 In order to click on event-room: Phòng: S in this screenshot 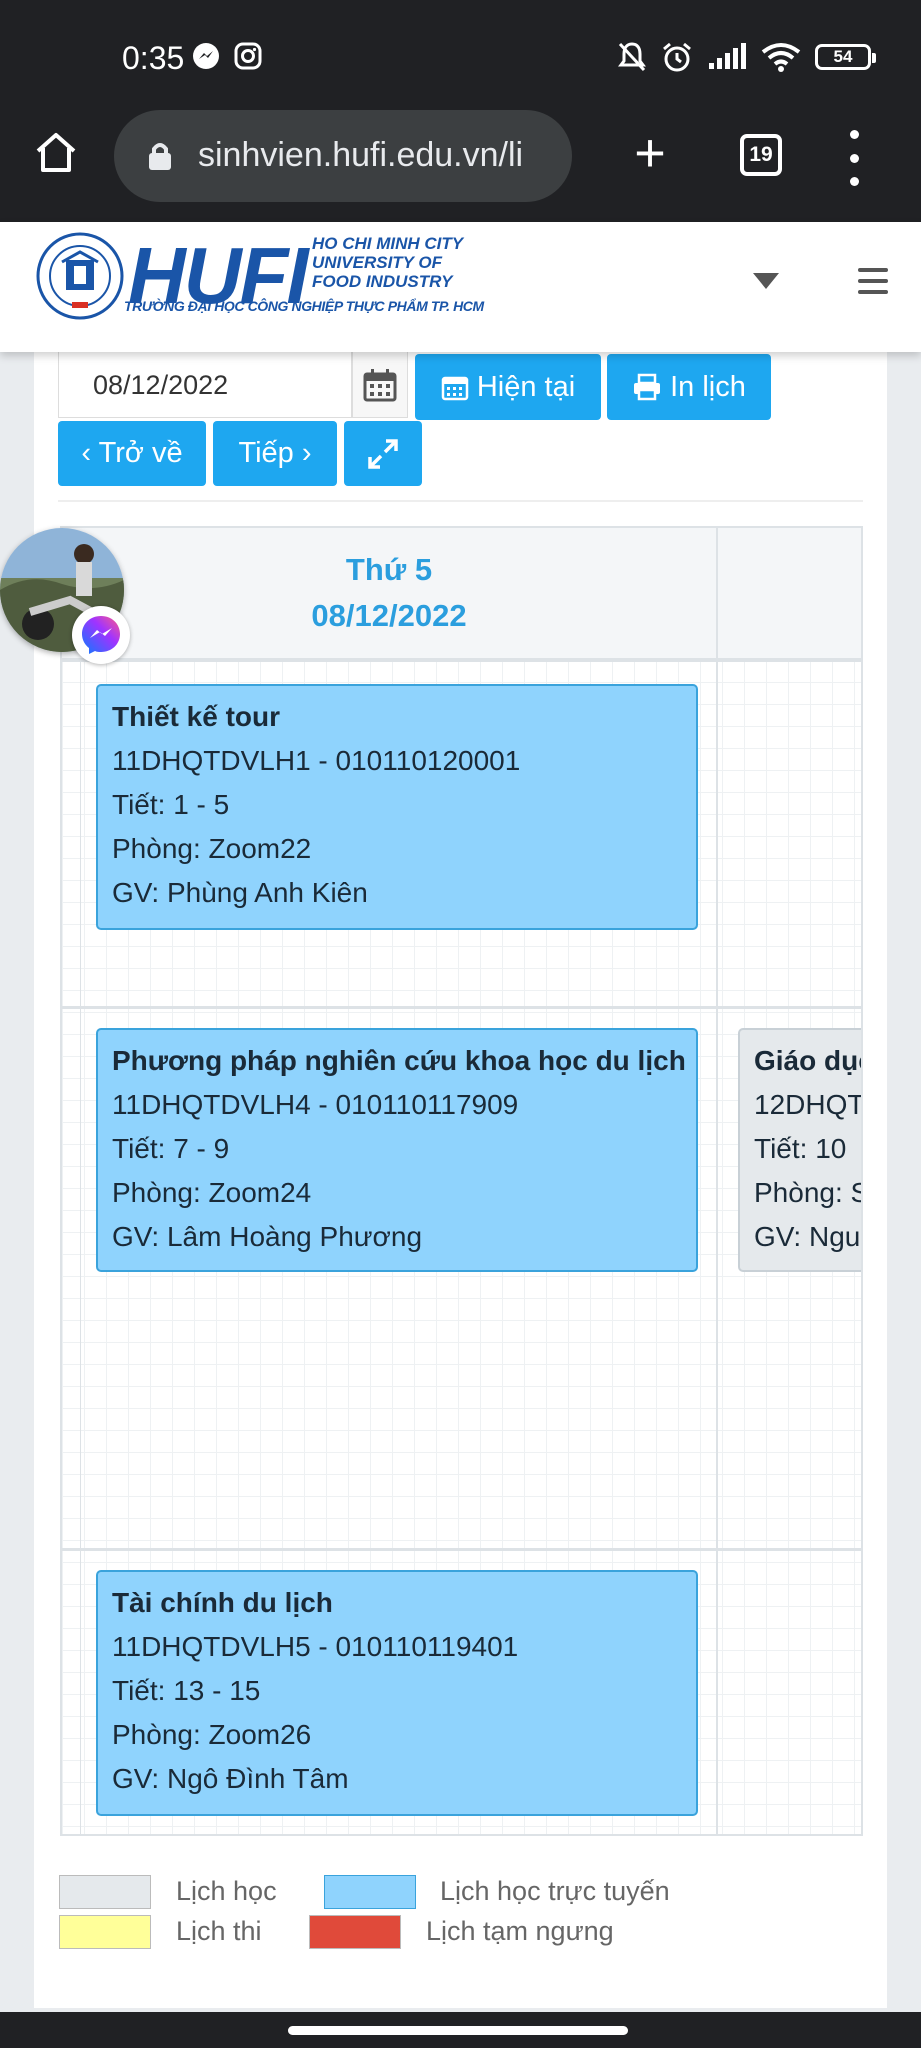, I will do `click(808, 1192)`.